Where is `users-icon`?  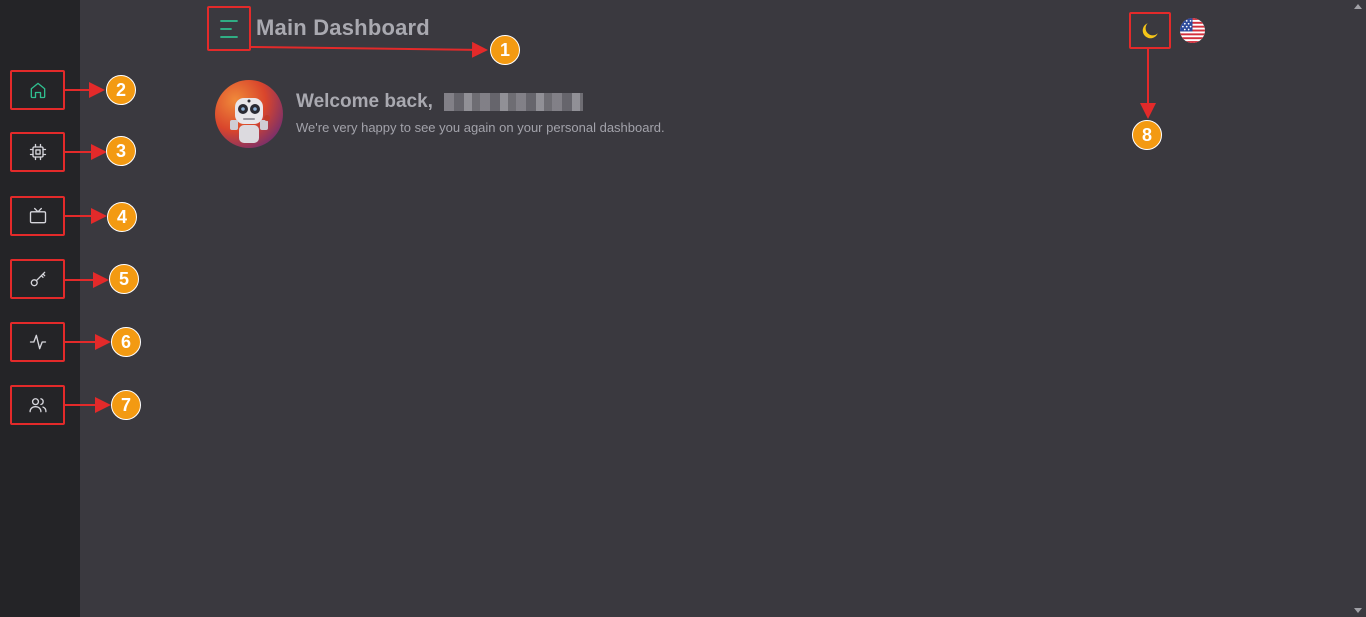 users-icon is located at coordinates (37, 405).